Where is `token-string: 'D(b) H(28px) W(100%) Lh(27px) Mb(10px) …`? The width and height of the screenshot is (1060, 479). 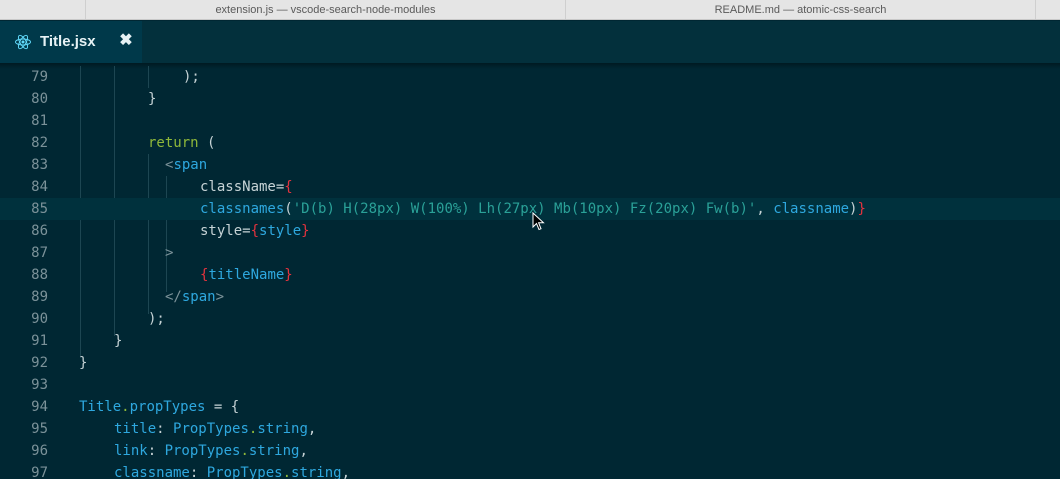 token-string: 'D(b) H(28px) W(100%) Lh(27px) Mb(10px) … is located at coordinates (524, 209).